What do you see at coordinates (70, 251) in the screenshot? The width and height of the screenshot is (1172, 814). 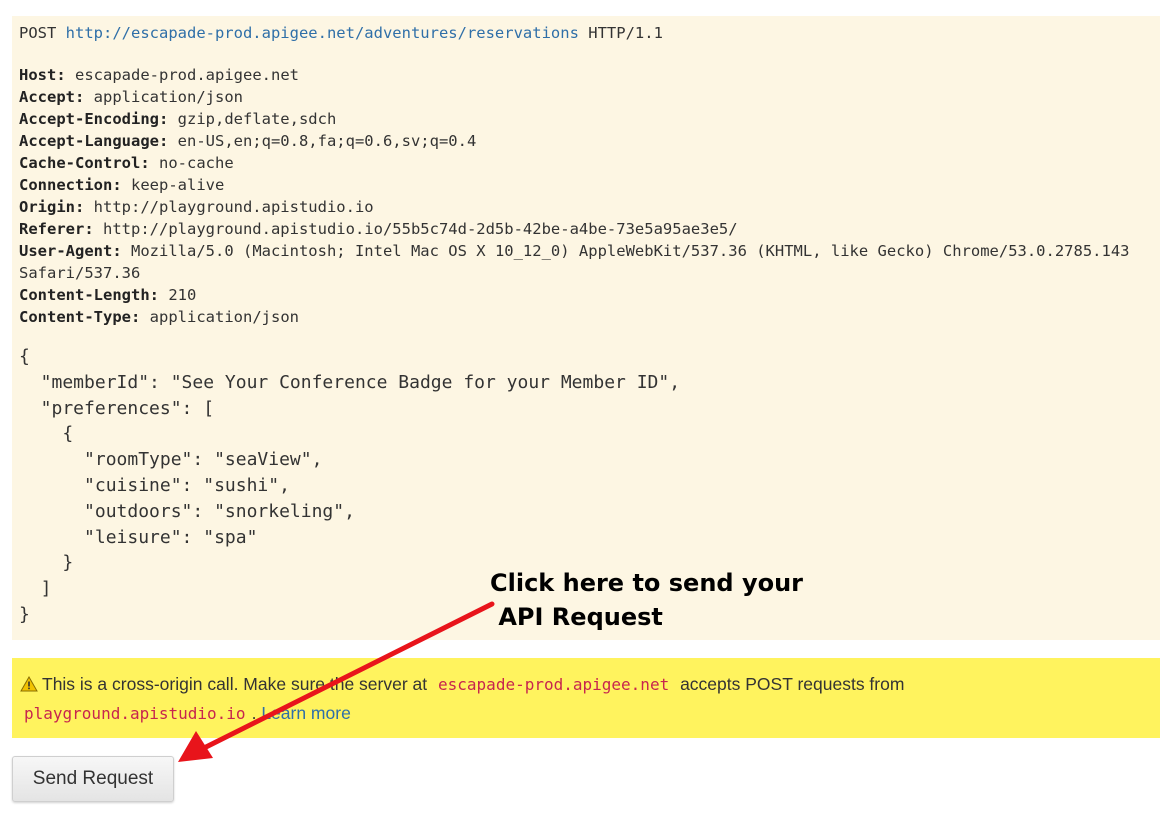 I see `header-name: User-Agent:` at bounding box center [70, 251].